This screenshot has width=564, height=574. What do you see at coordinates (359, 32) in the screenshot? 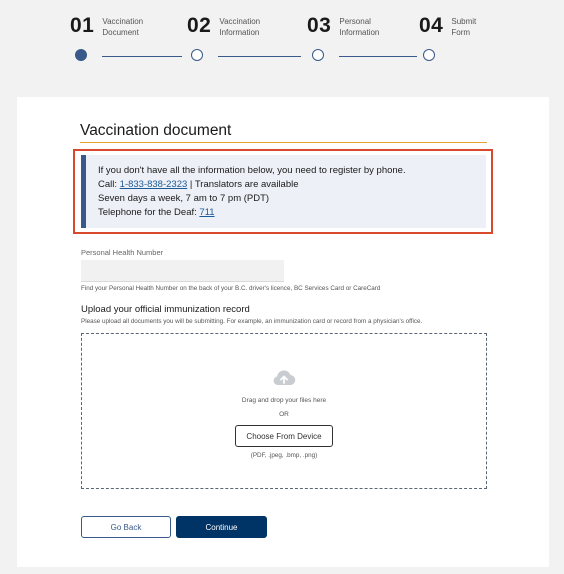
I see `step-3-label-line2: Information` at bounding box center [359, 32].